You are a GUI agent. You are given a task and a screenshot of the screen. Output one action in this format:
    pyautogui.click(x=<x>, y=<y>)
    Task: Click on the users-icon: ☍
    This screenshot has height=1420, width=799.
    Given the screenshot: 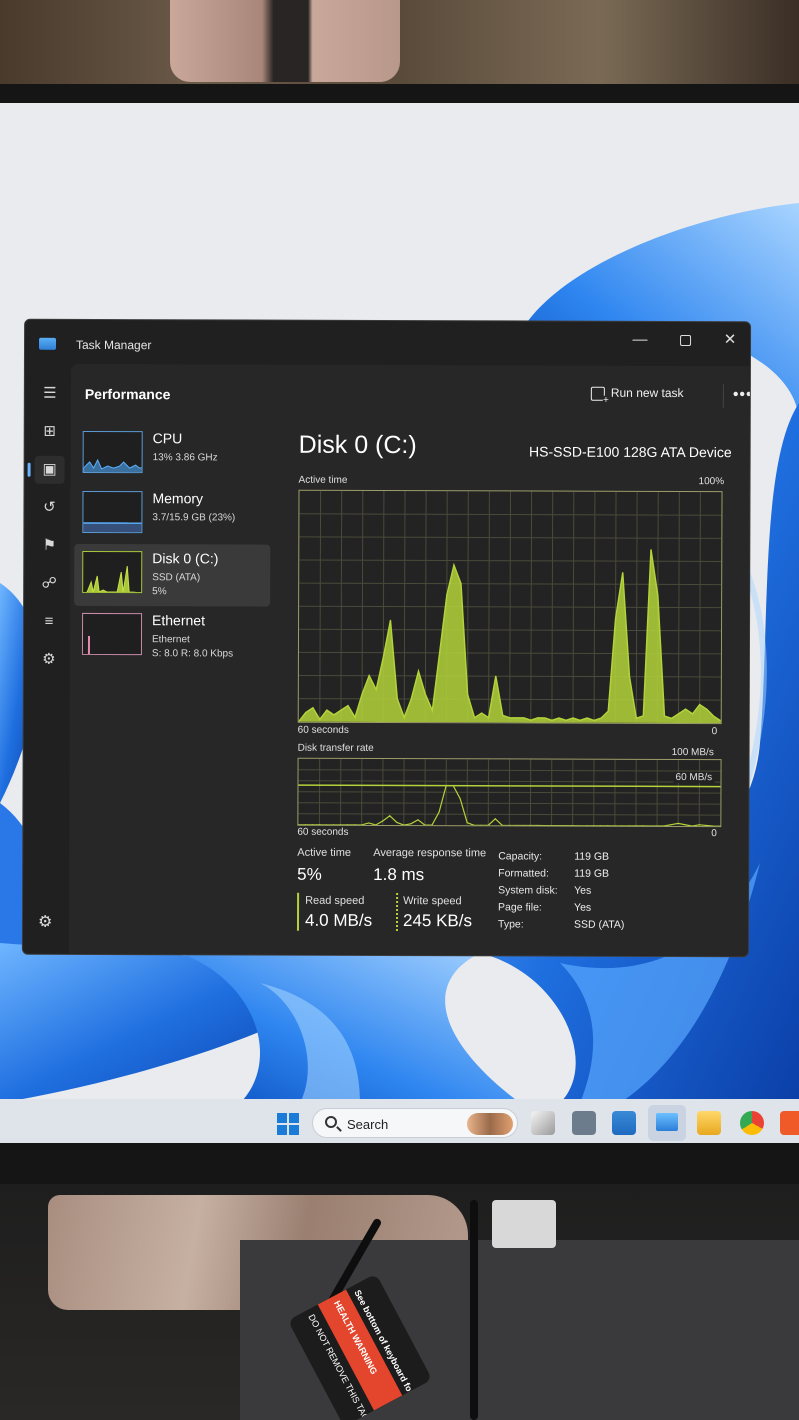 What is the action you would take?
    pyautogui.click(x=49, y=584)
    